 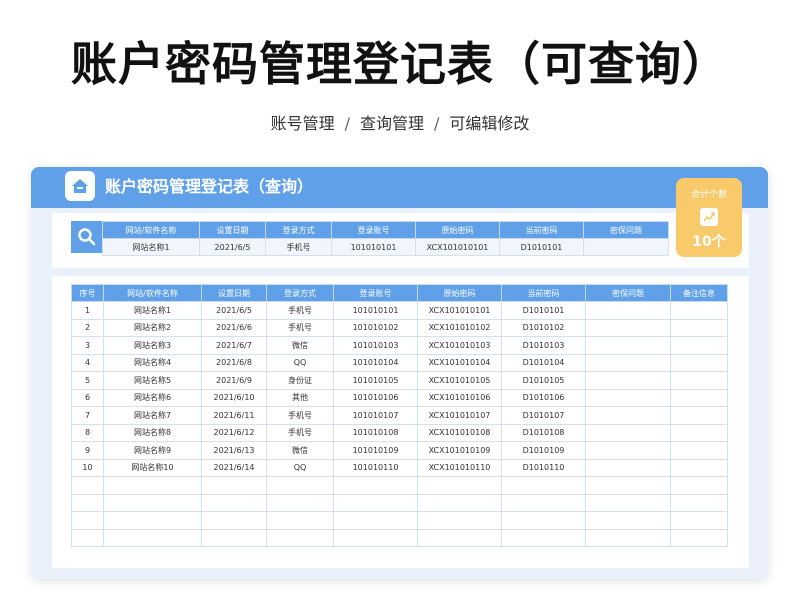 What do you see at coordinates (459, 380) in the screenshot?
I see `table-cell: XCX101010105` at bounding box center [459, 380].